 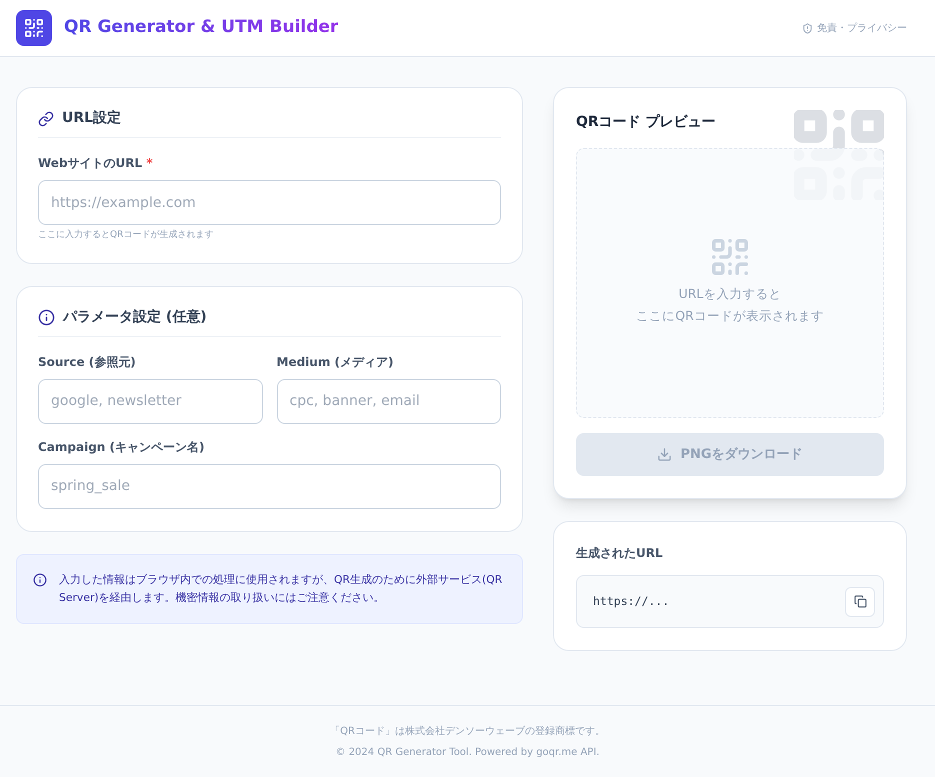 What do you see at coordinates (468, 753) in the screenshot?
I see `footer-text: © 2024 QR Generator Tool. Powered by goqr.me API.` at bounding box center [468, 753].